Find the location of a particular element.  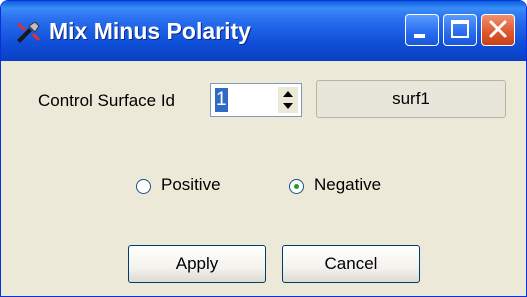

minimize-icon is located at coordinates (419, 36).